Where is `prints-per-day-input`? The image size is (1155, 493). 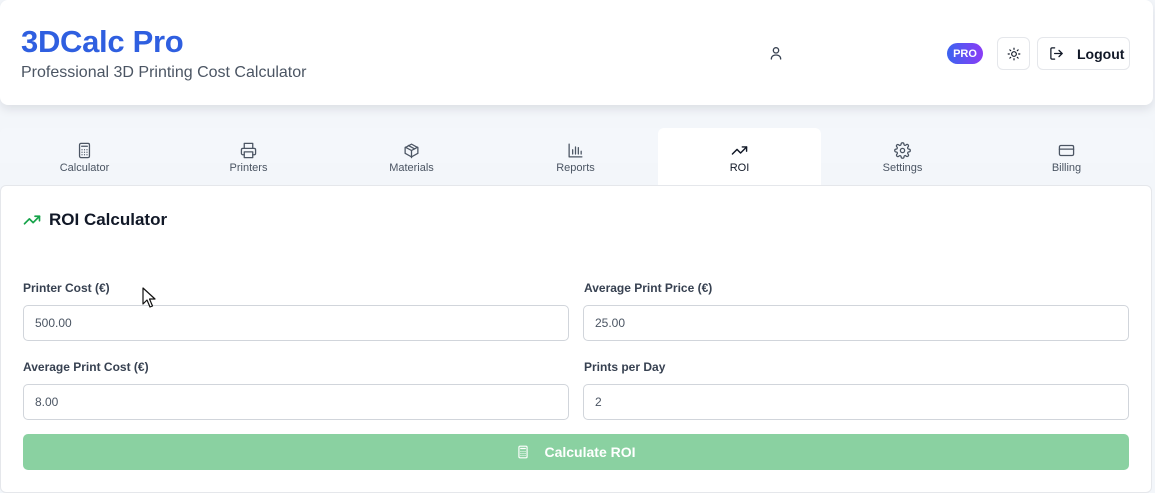
prints-per-day-input is located at coordinates (856, 402).